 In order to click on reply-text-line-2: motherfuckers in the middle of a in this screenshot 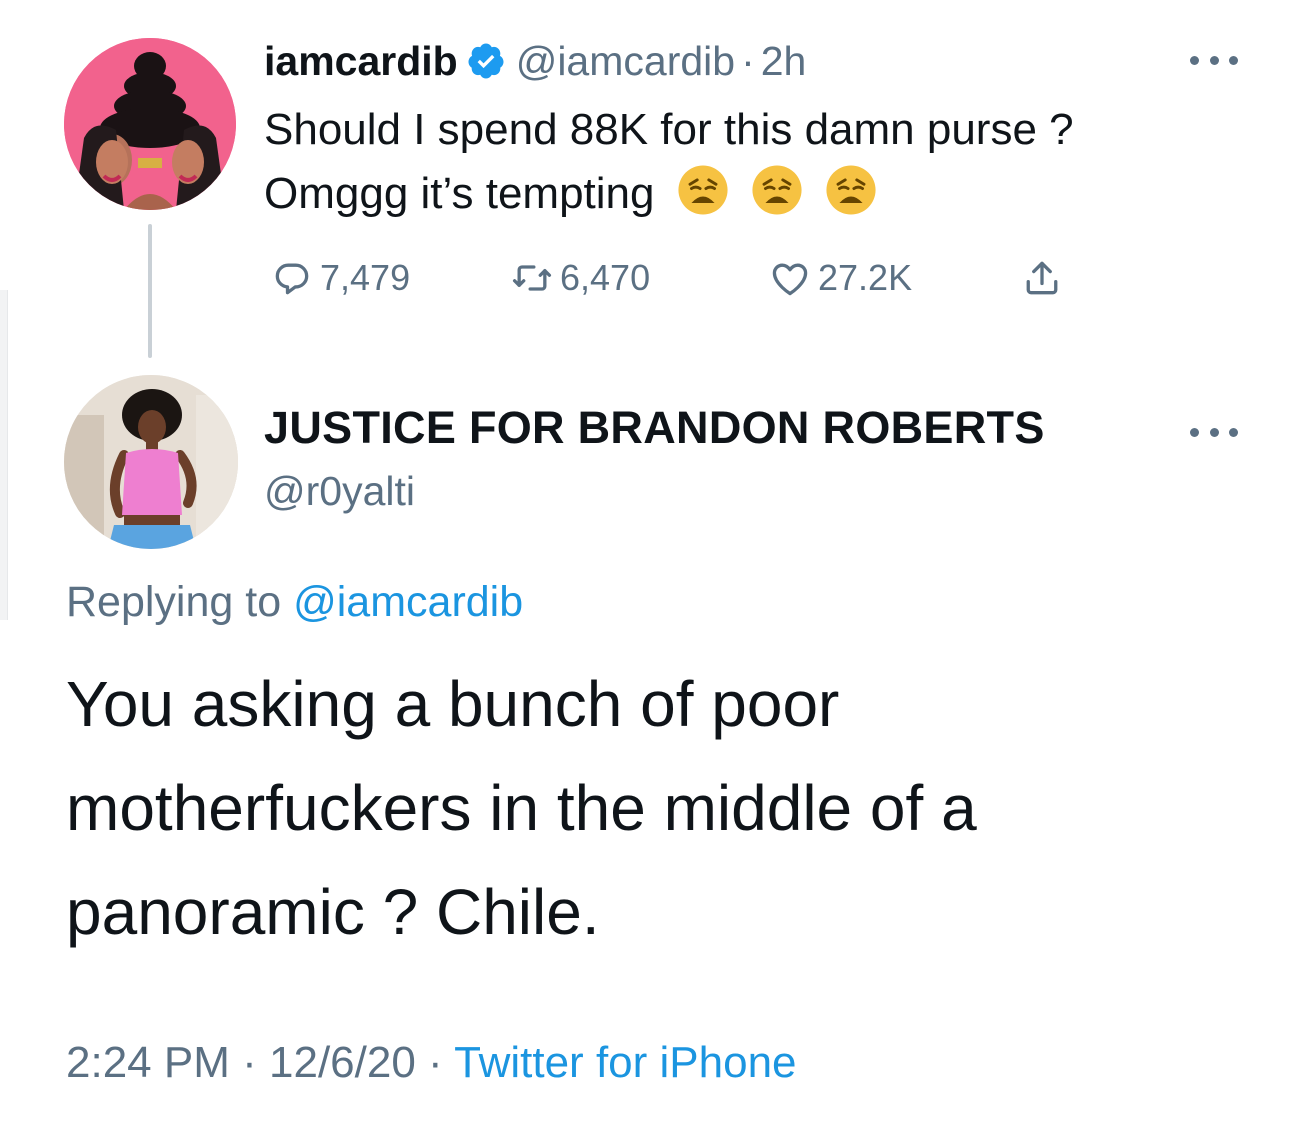, I will do `click(521, 808)`.